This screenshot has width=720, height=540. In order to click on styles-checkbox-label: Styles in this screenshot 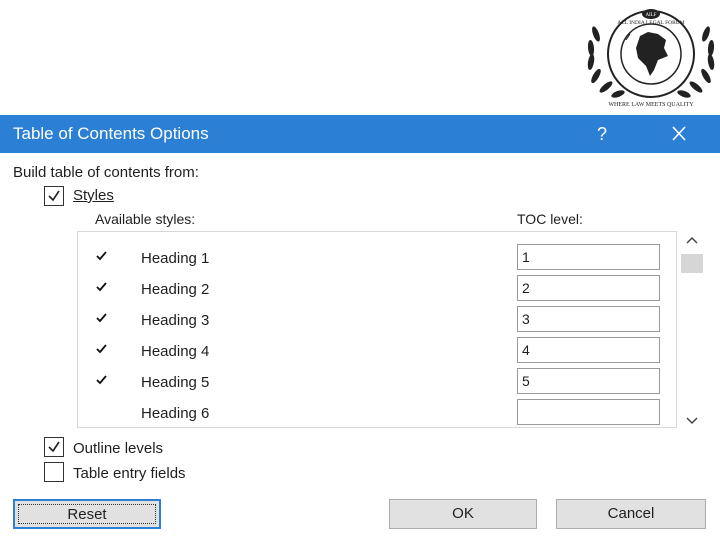, I will do `click(93, 195)`.